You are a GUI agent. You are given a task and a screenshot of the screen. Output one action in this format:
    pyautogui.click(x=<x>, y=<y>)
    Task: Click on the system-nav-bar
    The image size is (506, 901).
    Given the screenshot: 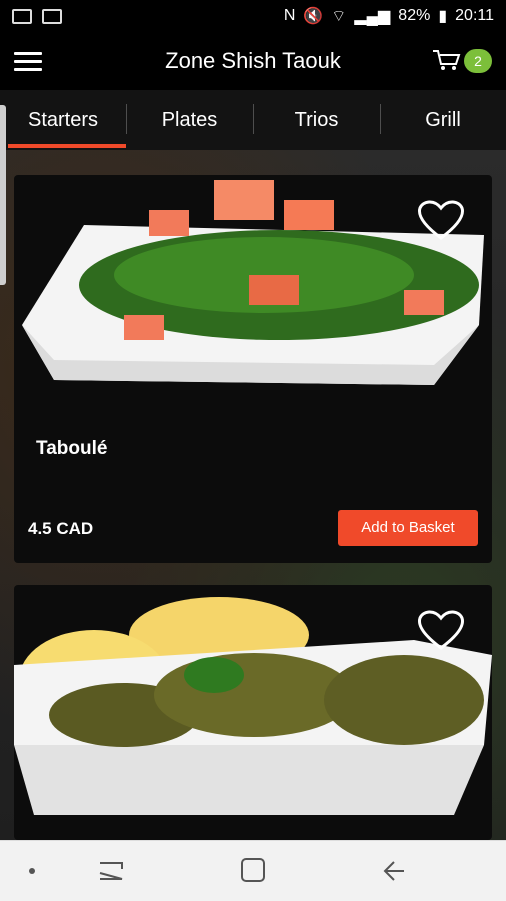 What is the action you would take?
    pyautogui.click(x=253, y=870)
    